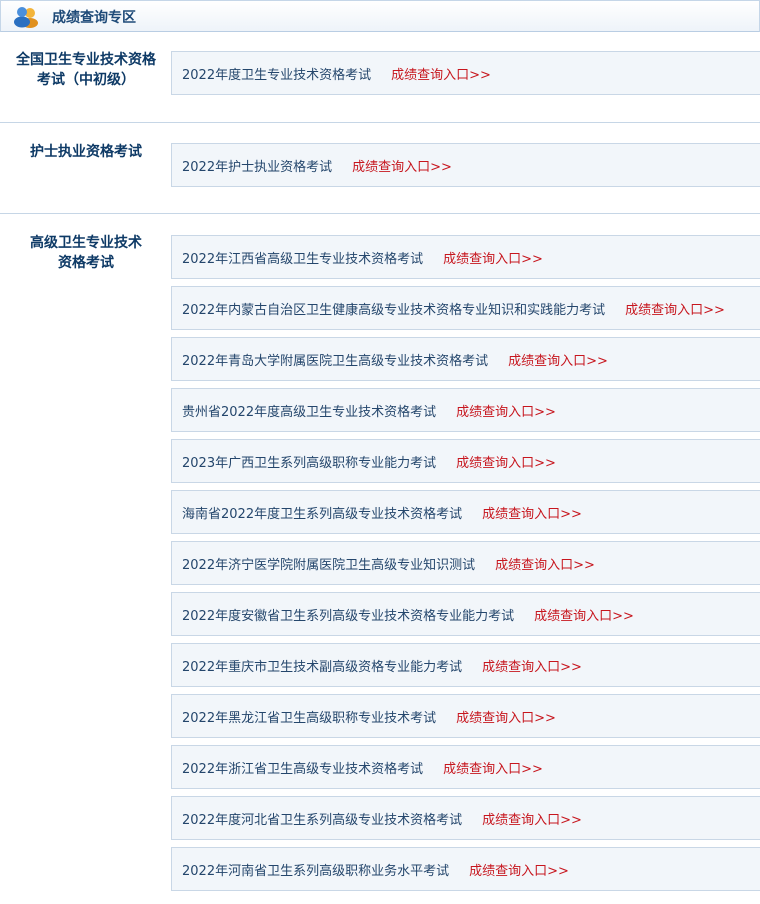 The image size is (760, 904). What do you see at coordinates (465, 165) in the screenshot?
I see `list-item: 2022年护士执业资格考试 成绩查询入口>>` at bounding box center [465, 165].